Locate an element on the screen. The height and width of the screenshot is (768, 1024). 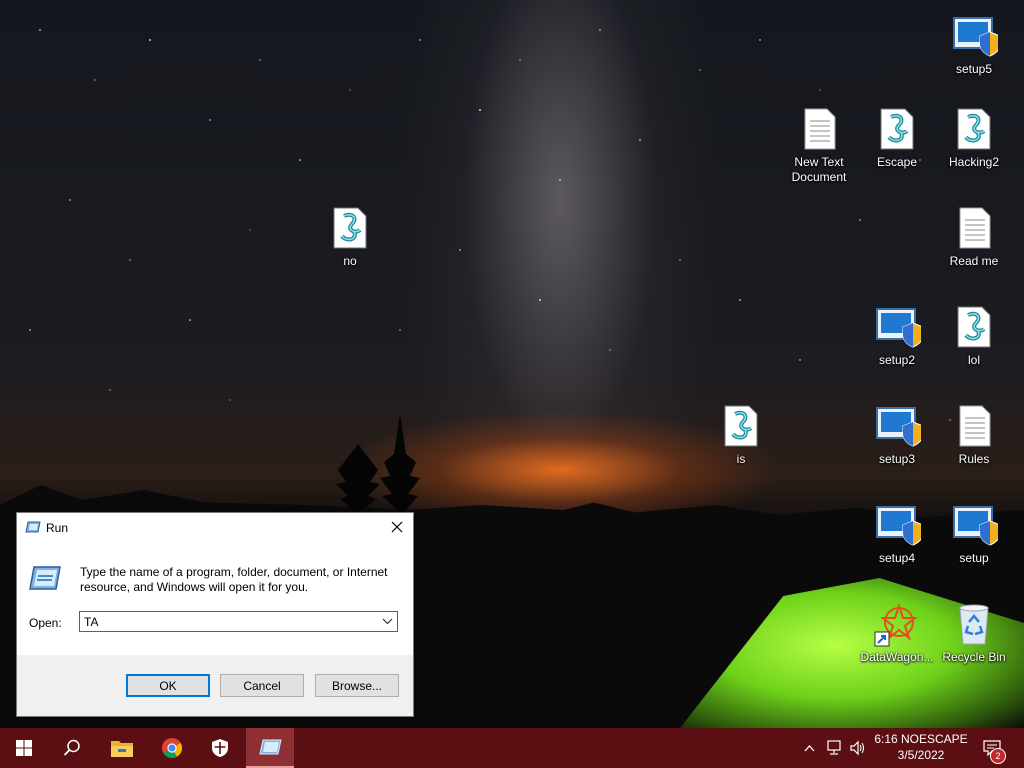
desktop-icon-label: setup is located at coordinates (974, 558).